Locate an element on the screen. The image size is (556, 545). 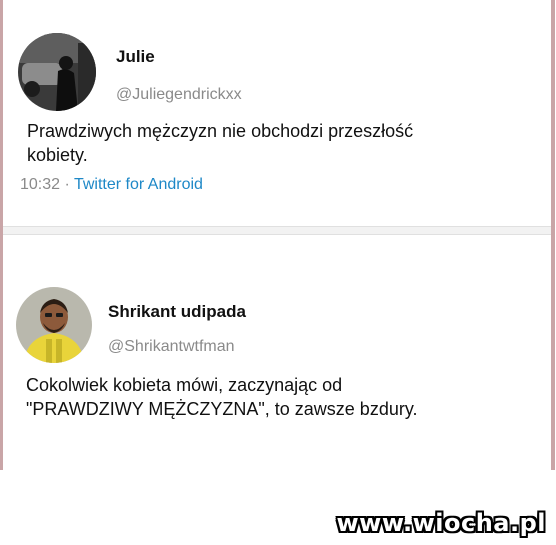
tweet-source-link: Twitter for Android is located at coordinates (138, 184).